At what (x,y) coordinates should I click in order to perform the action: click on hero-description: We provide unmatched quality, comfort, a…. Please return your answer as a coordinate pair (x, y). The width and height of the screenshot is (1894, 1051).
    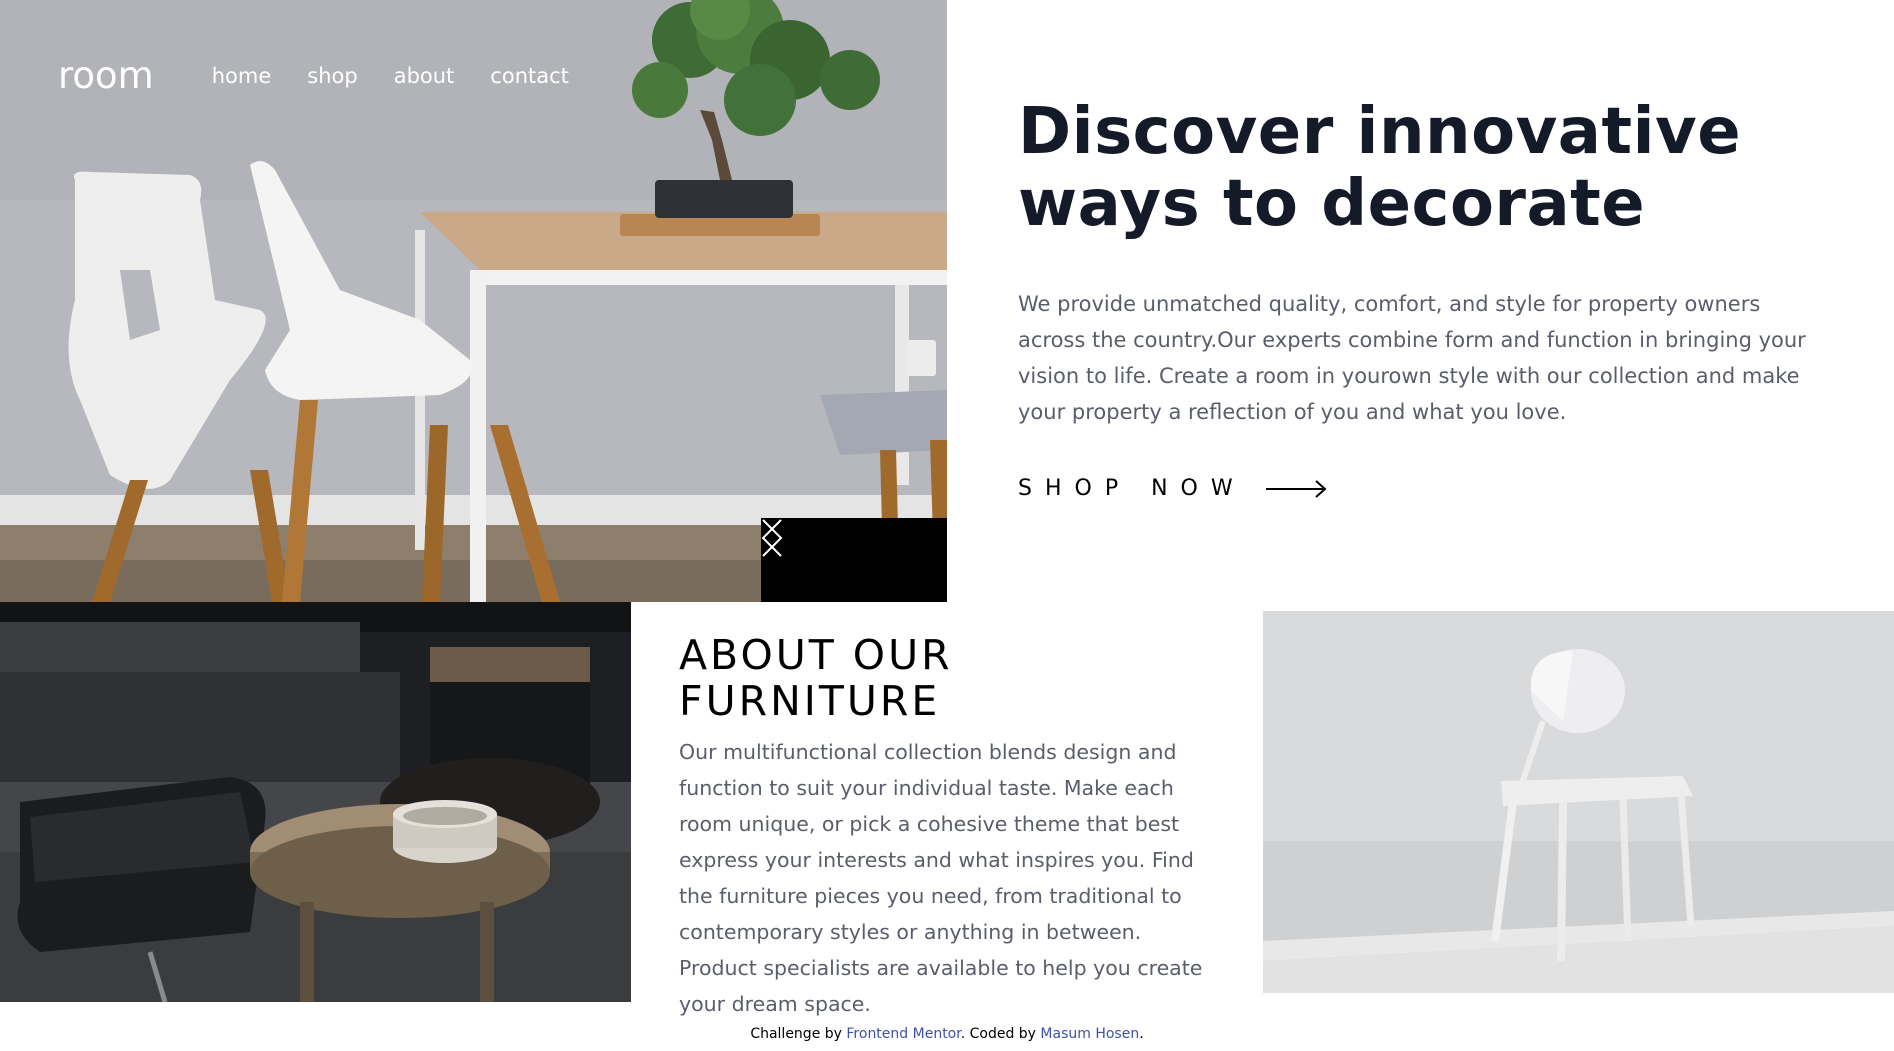
    Looking at the image, I should click on (1412, 358).